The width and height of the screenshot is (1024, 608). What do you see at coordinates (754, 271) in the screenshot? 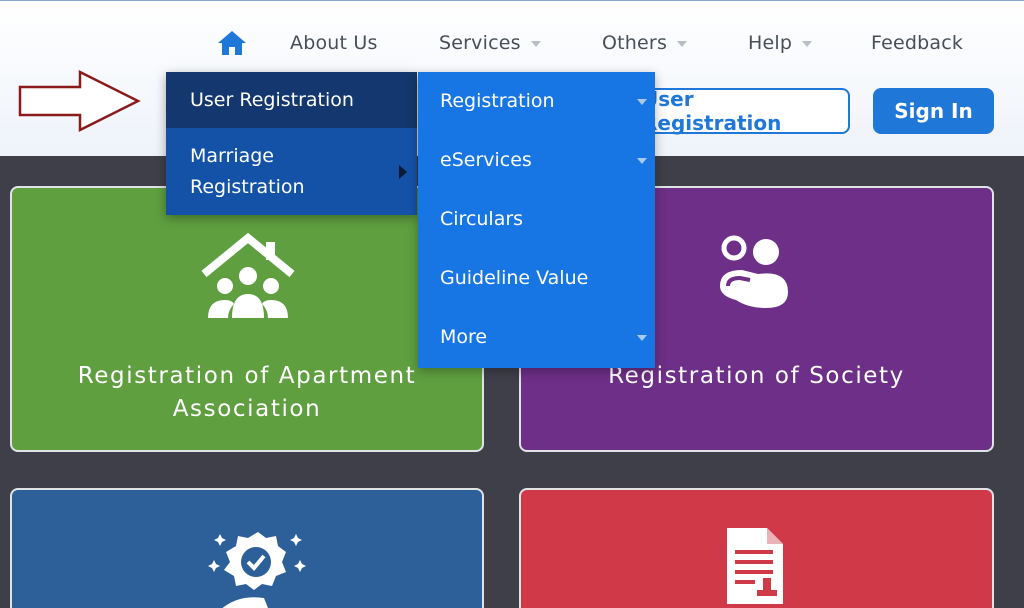
I see `users-group-icon` at bounding box center [754, 271].